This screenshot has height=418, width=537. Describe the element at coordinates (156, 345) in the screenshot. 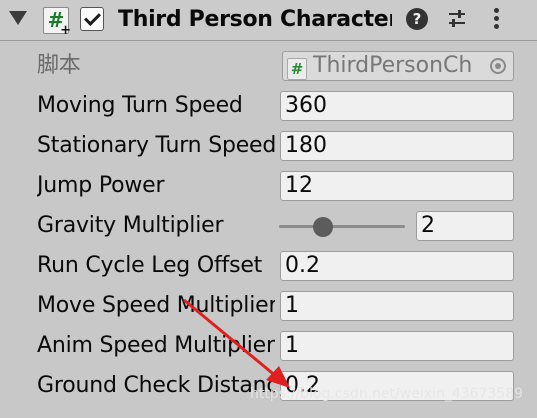

I see `property-label: Anim Speed Multiplier` at that location.